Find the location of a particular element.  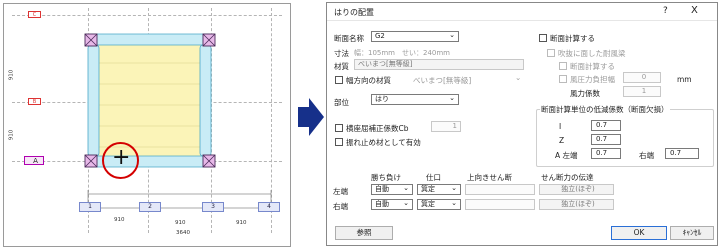

wind-beam-checkbox is located at coordinates (551, 53).